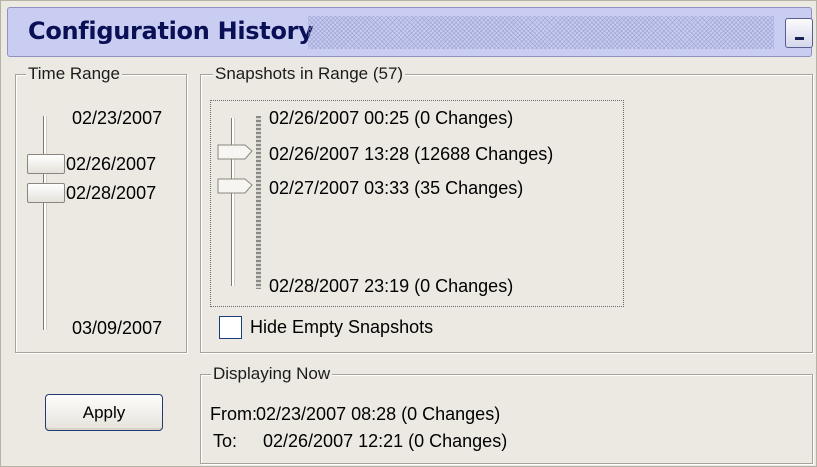 This screenshot has height=467, width=817. Describe the element at coordinates (111, 164) in the screenshot. I see `time-range-start-date: 02/26/2007` at that location.